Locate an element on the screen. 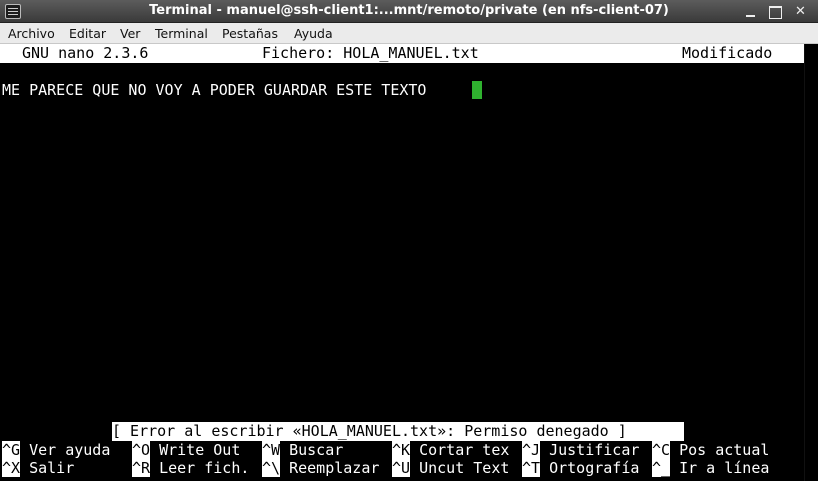 The height and width of the screenshot is (481, 818). minimize-icon is located at coordinates (750, 11).